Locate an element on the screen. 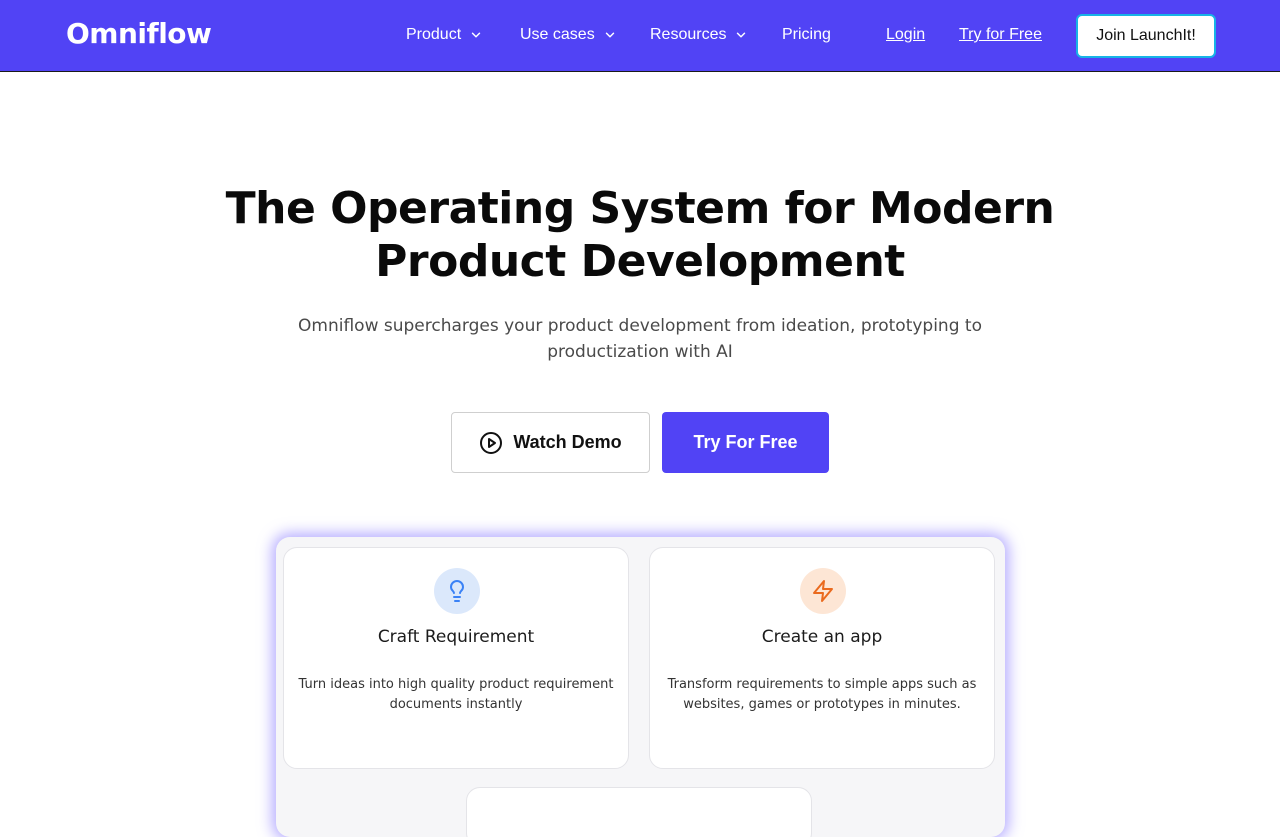 The width and height of the screenshot is (1280, 837). nav-item-pricing: Pricing is located at coordinates (806, 35).